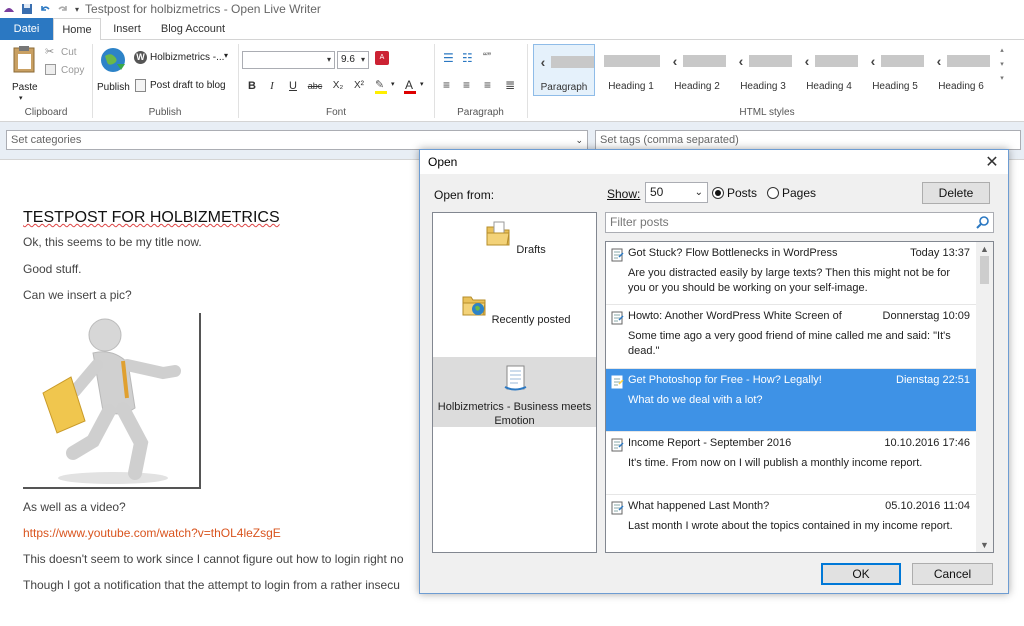 This screenshot has height=626, width=1024. Describe the element at coordinates (113, 87) in the screenshot. I see `publish-label: Publish` at that location.